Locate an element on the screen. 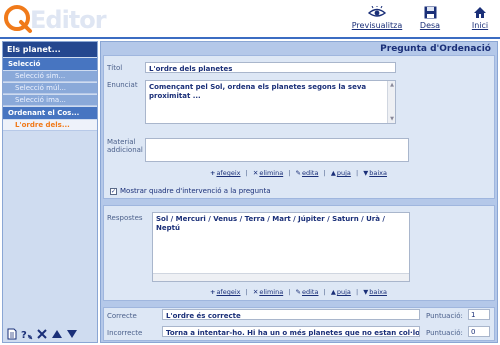  title-label: Títol is located at coordinates (115, 68).